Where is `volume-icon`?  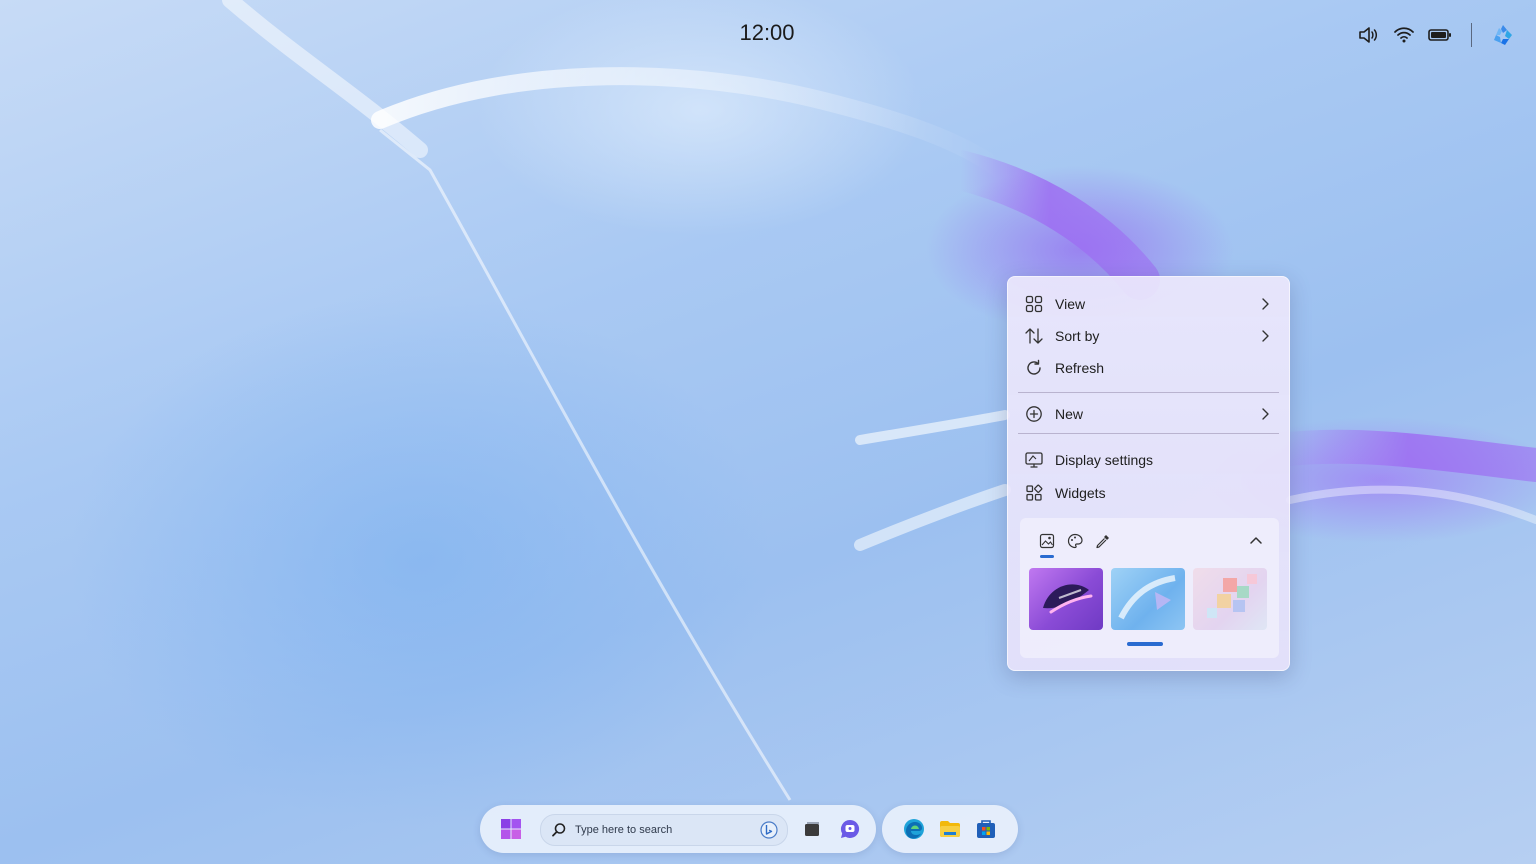
volume-icon is located at coordinates (1368, 35).